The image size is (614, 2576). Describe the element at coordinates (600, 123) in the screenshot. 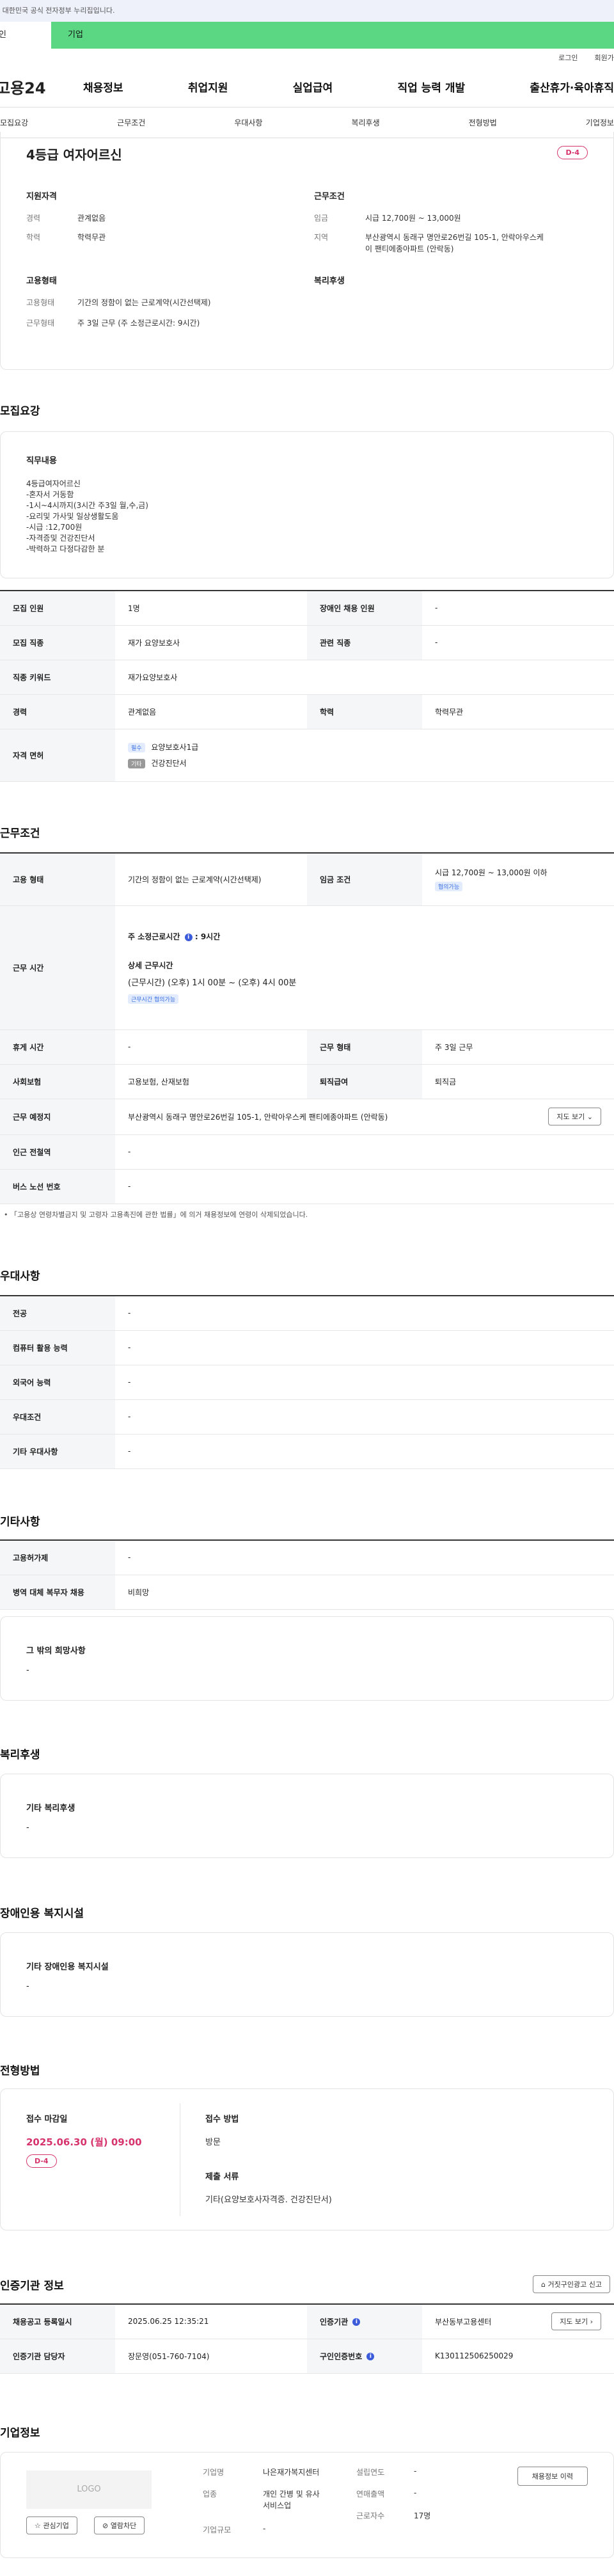

I see `tab-company: 기업정보` at that location.